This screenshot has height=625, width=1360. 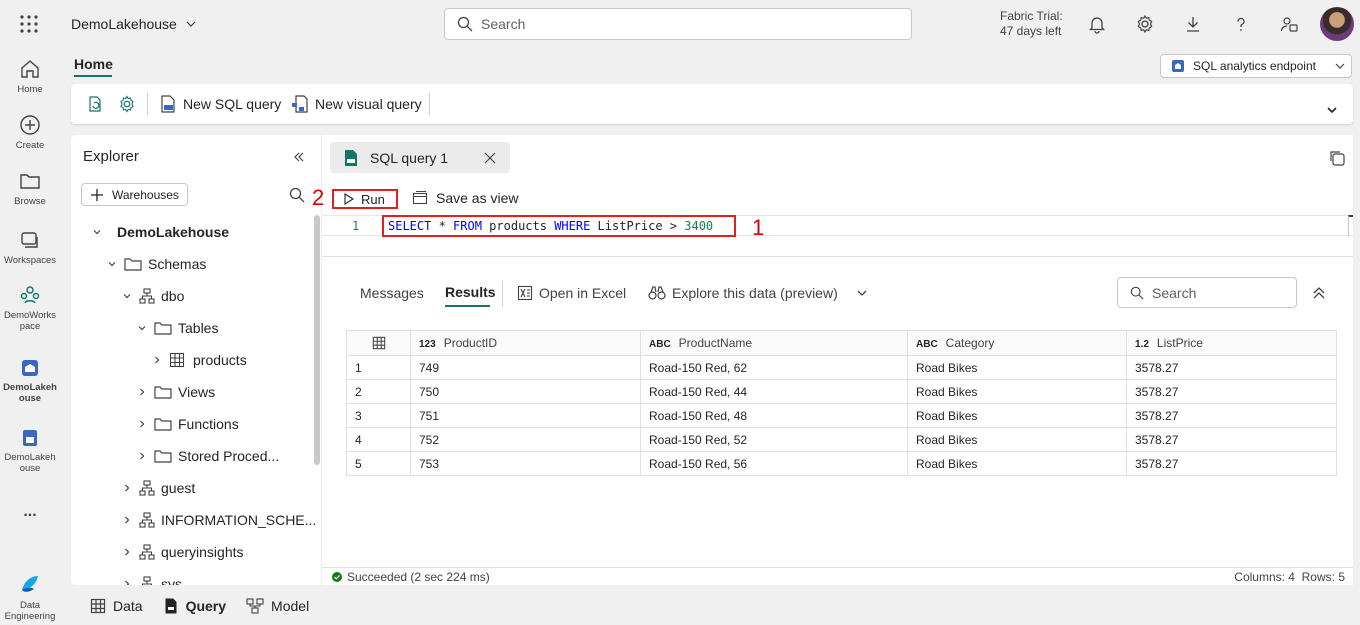 What do you see at coordinates (160, 232) in the screenshot?
I see `tree-item-demolakehouse: DemoLakehouse` at bounding box center [160, 232].